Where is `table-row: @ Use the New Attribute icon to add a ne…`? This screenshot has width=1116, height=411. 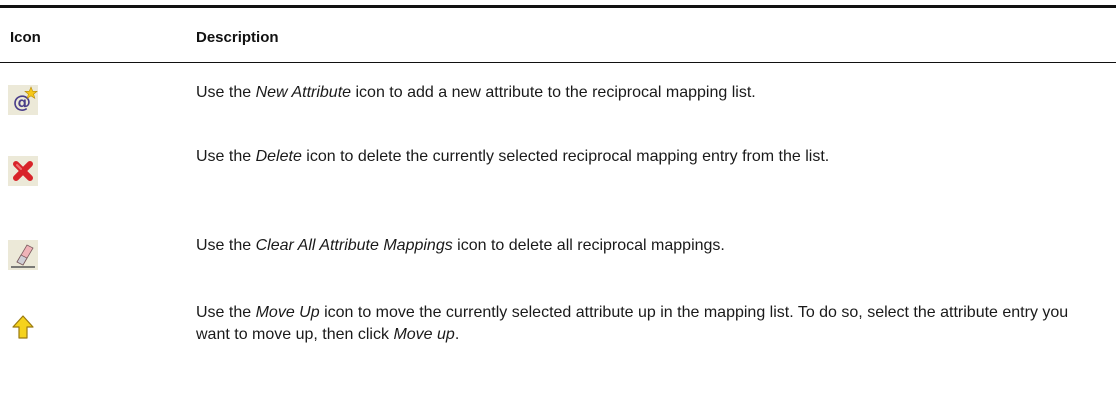
table-row: @ Use the New Attribute icon to add a ne… is located at coordinates (558, 112).